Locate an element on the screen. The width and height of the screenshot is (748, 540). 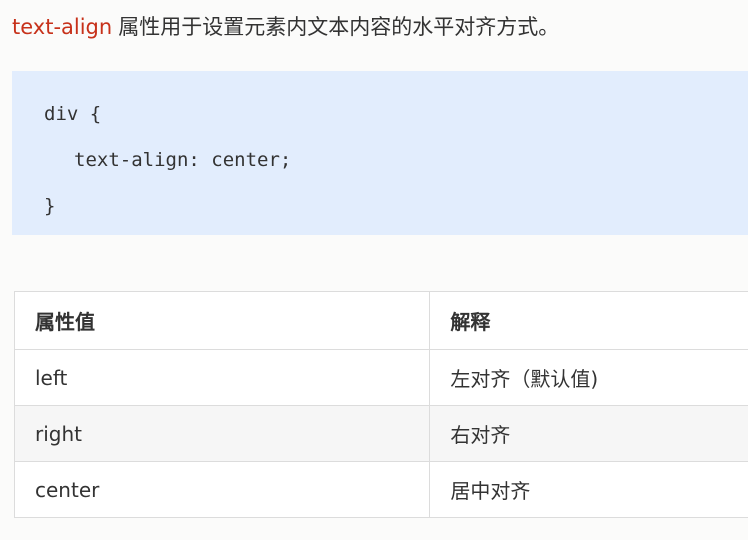
cell-value-center: center is located at coordinates (222, 489).